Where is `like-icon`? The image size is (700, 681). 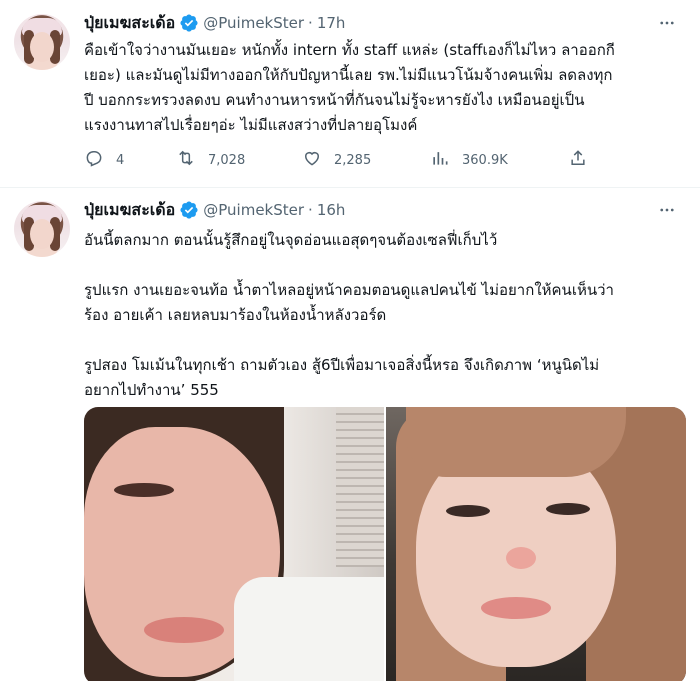 like-icon is located at coordinates (312, 160).